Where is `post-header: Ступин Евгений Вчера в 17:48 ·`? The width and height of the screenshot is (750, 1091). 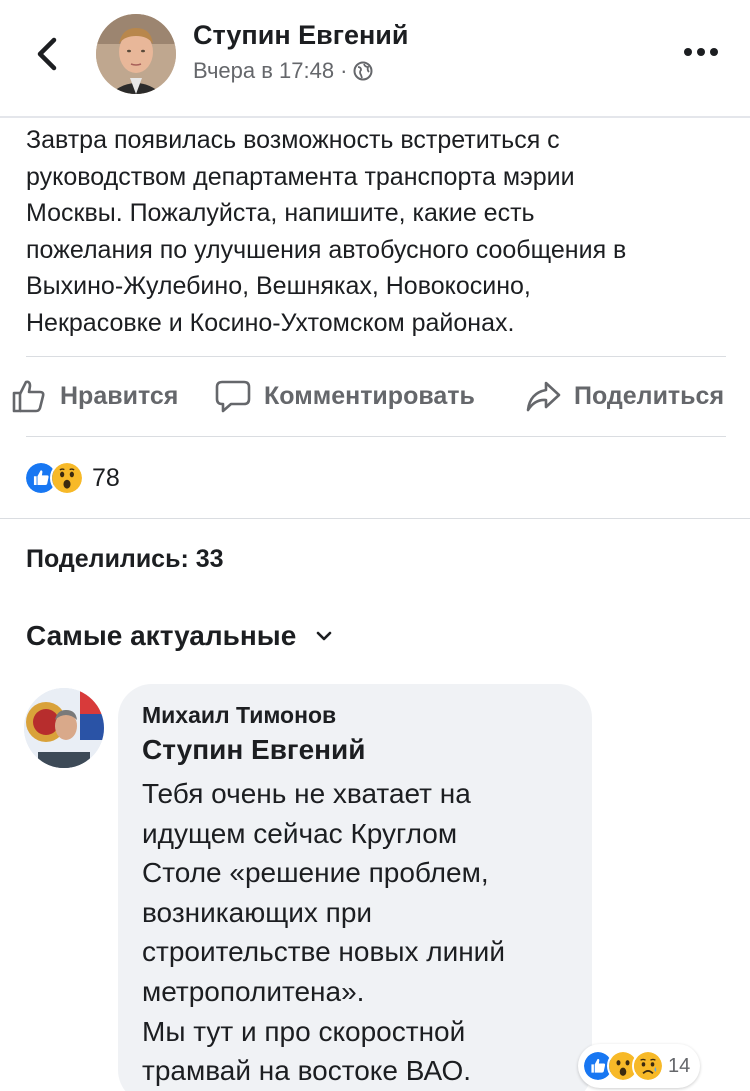 post-header: Ступин Евгений Вчера в 17:48 · is located at coordinates (375, 59).